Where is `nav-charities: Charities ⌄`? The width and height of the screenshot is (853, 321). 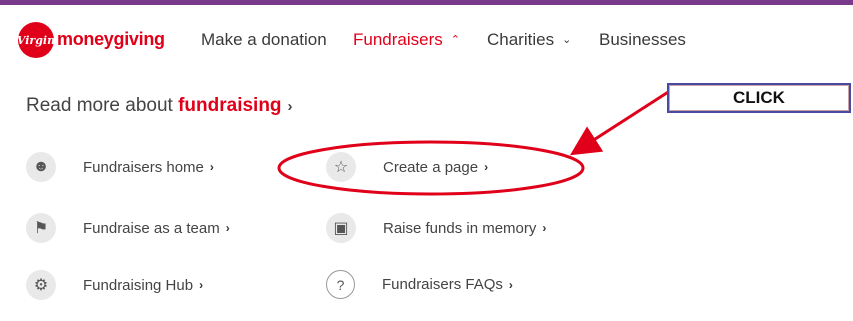
nav-charities: Charities ⌄ is located at coordinates (529, 40).